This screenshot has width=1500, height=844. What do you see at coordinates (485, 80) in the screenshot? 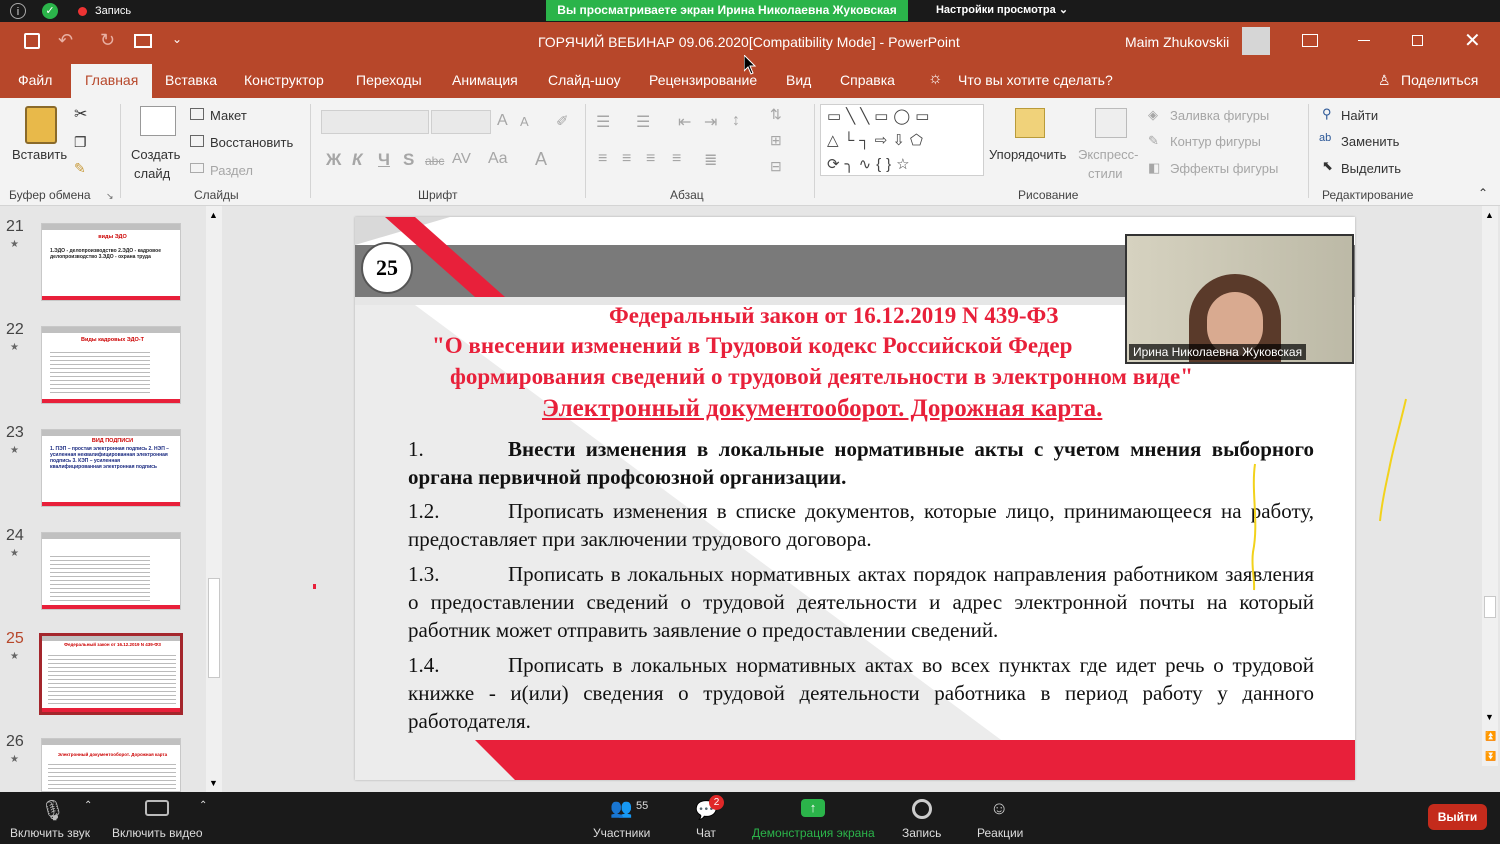
I see `tab-animations: Анимация` at bounding box center [485, 80].